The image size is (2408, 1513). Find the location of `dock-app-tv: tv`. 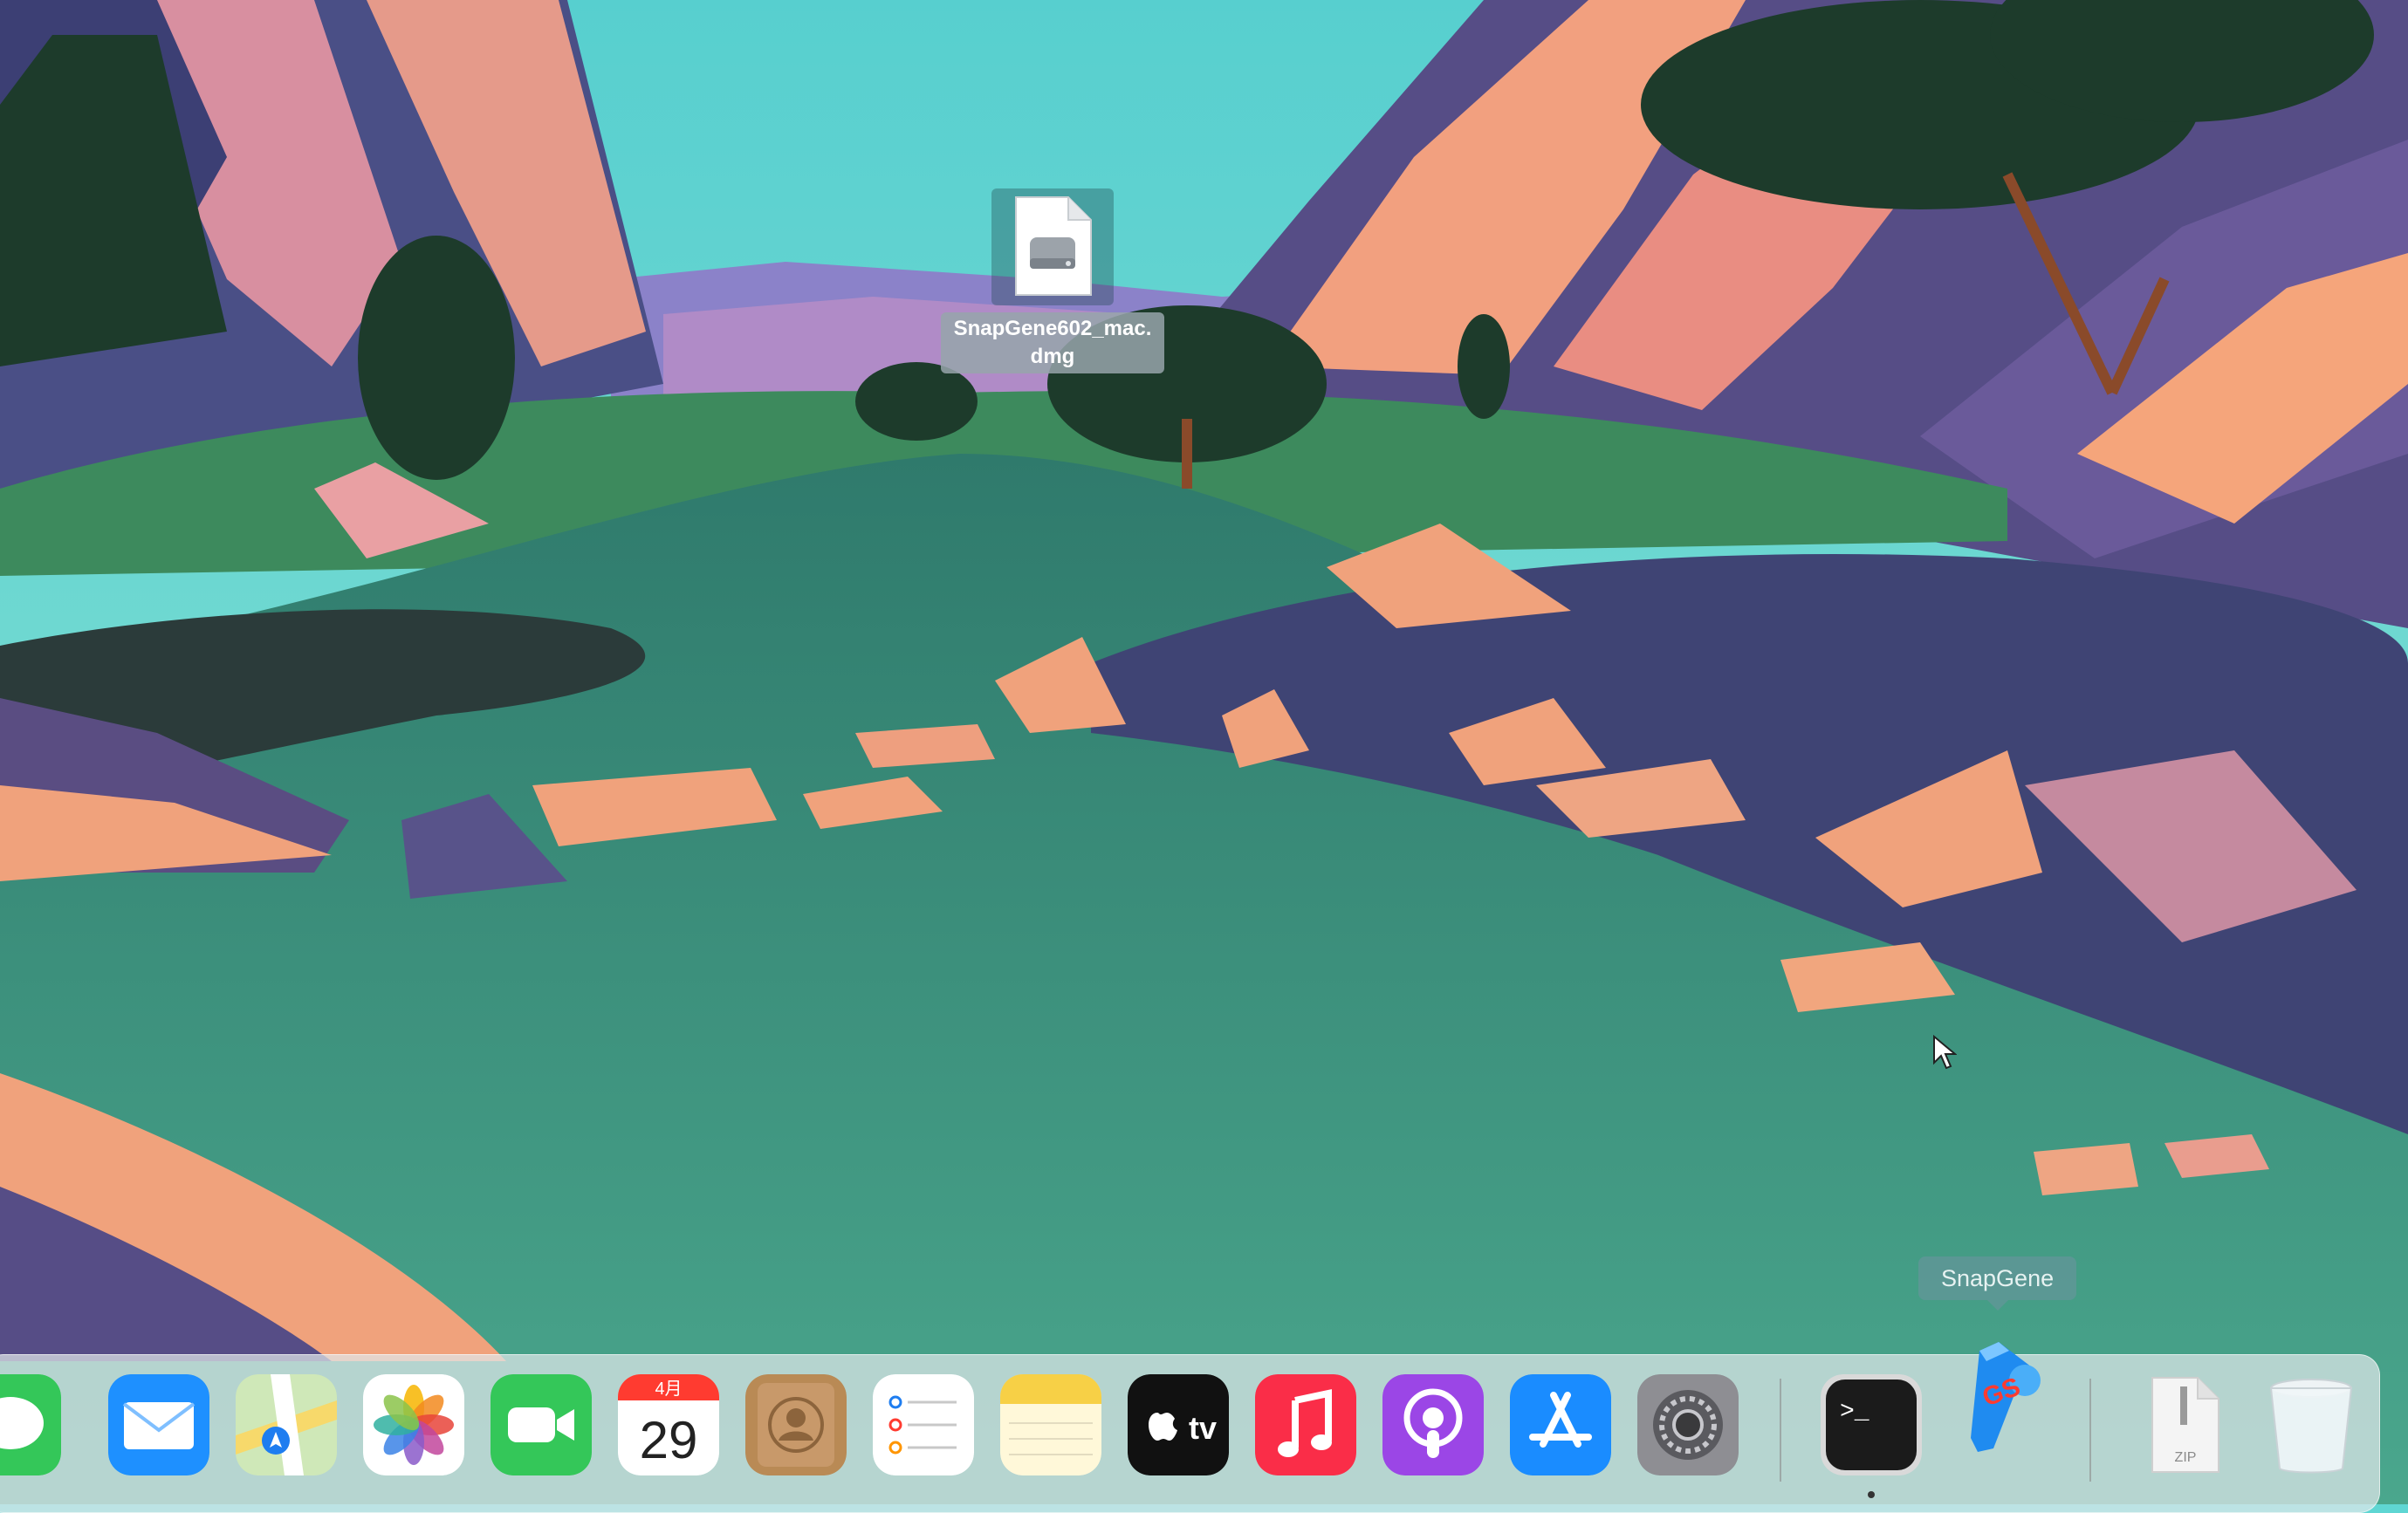

dock-app-tv: tv is located at coordinates (1178, 1424).